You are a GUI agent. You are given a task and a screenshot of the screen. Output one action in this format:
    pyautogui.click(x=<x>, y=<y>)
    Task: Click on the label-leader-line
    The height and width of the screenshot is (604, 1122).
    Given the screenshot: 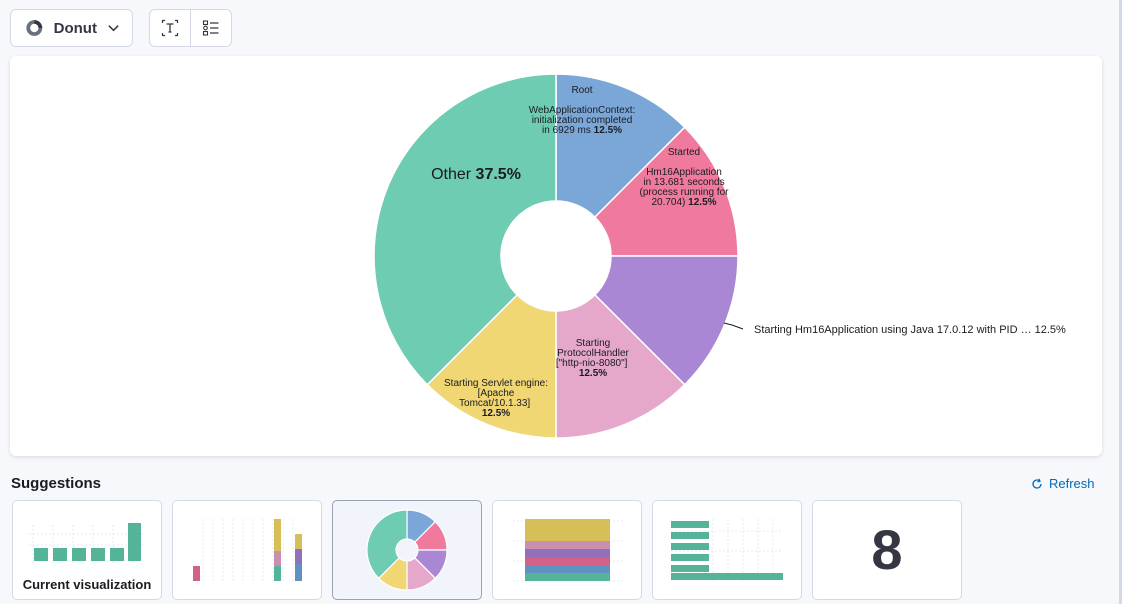 What is the action you would take?
    pyautogui.click(x=733, y=326)
    